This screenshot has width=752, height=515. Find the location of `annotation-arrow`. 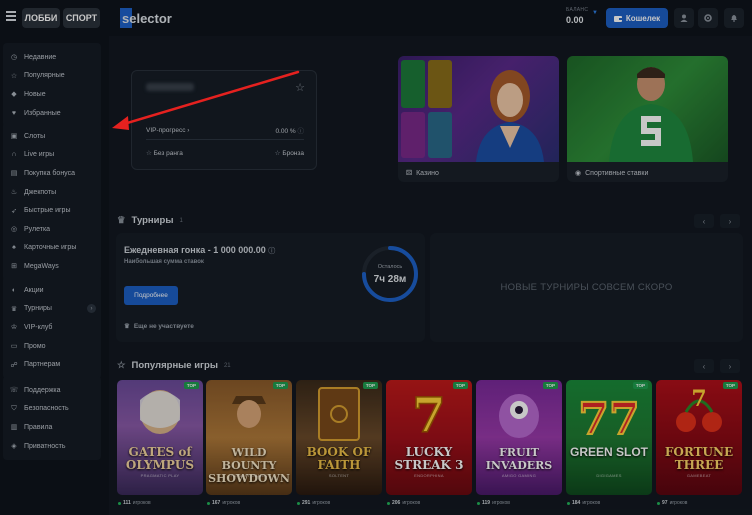

annotation-arrow is located at coordinates (206, 100).